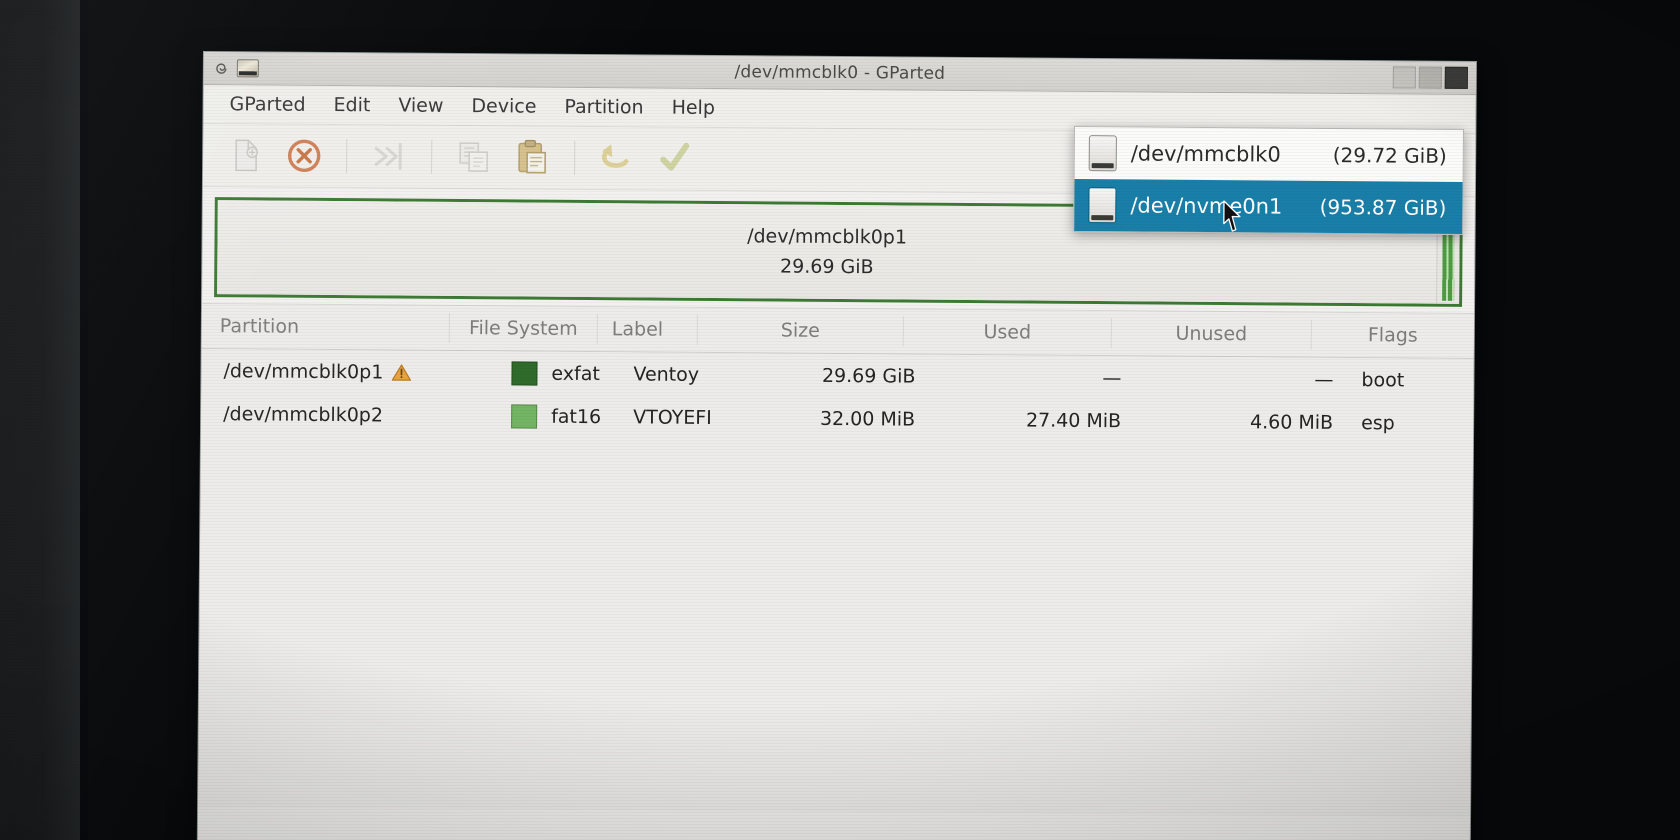 The width and height of the screenshot is (1680, 840). I want to click on cell-partition: /dev/mmcblk0p2, so click(336, 414).